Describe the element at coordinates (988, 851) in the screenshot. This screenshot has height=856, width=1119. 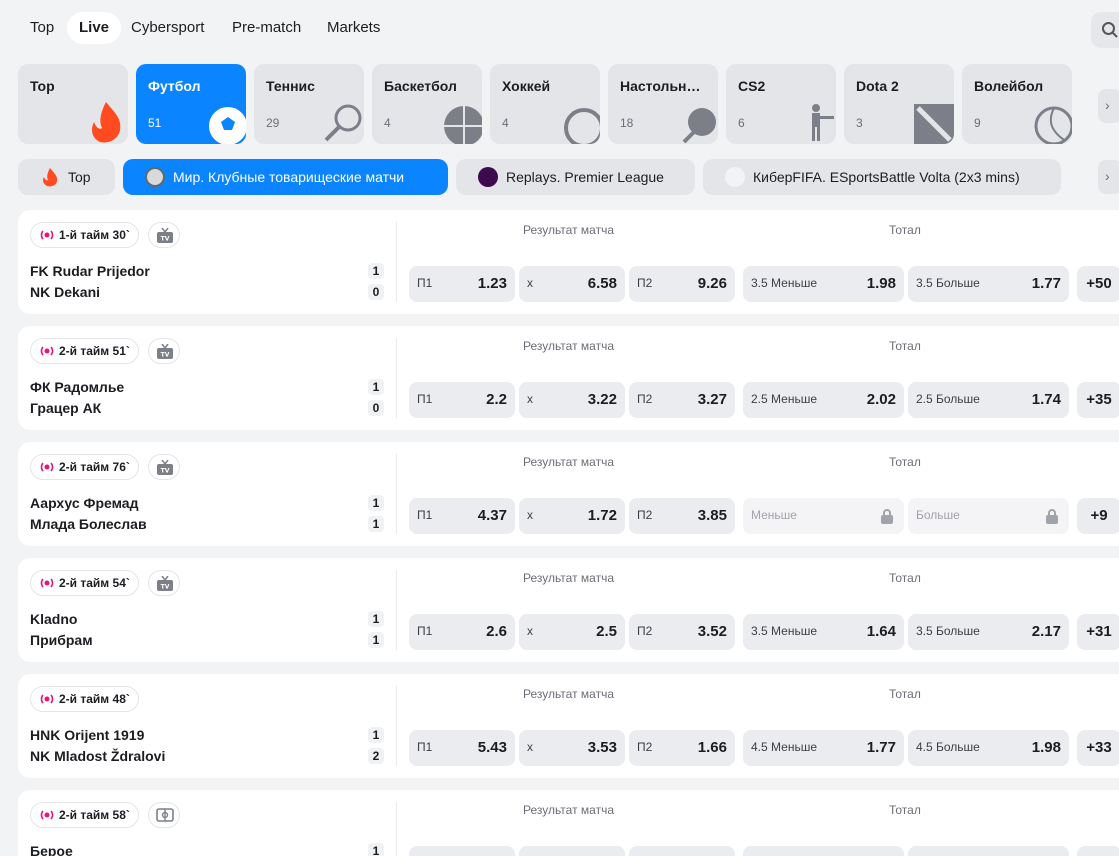
I see `odd-over-button` at that location.